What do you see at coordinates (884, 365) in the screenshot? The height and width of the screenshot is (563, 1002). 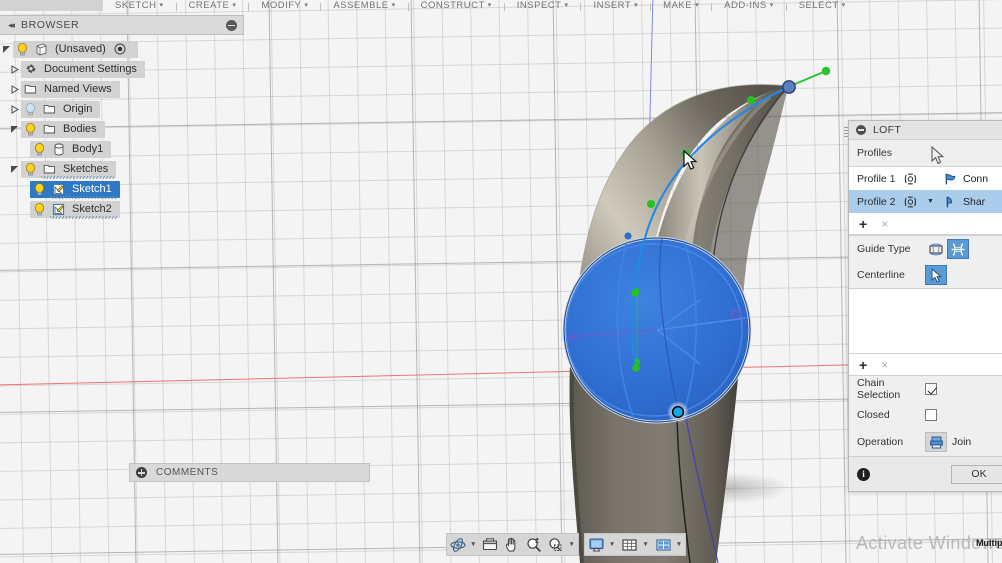 I see `remove-centerline-button: ×` at bounding box center [884, 365].